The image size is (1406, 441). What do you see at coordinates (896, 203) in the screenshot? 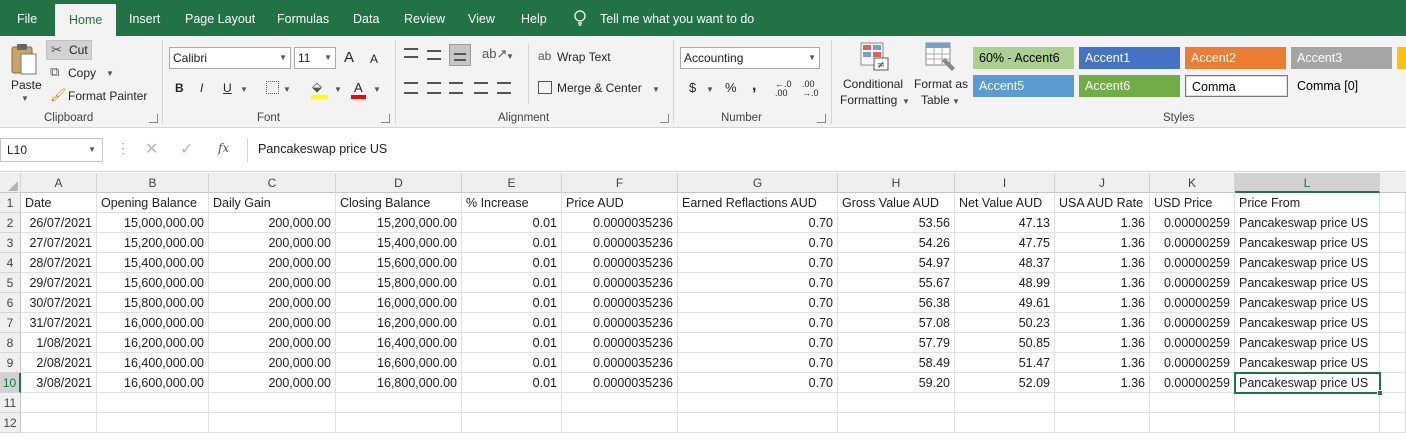
I see `header-cell: Gross Value AUD` at bounding box center [896, 203].